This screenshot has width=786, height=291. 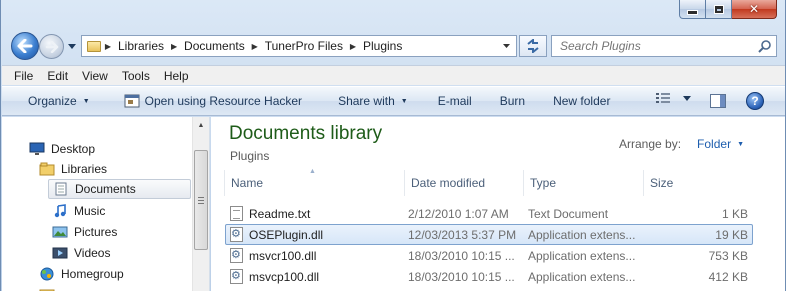 I want to click on search-box, so click(x=664, y=46).